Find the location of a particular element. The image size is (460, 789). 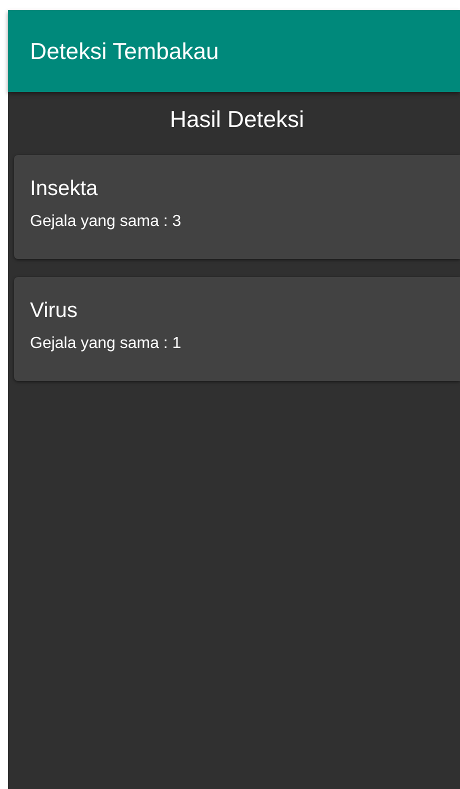

page-heading: Hasil Deteksi is located at coordinates (237, 119).